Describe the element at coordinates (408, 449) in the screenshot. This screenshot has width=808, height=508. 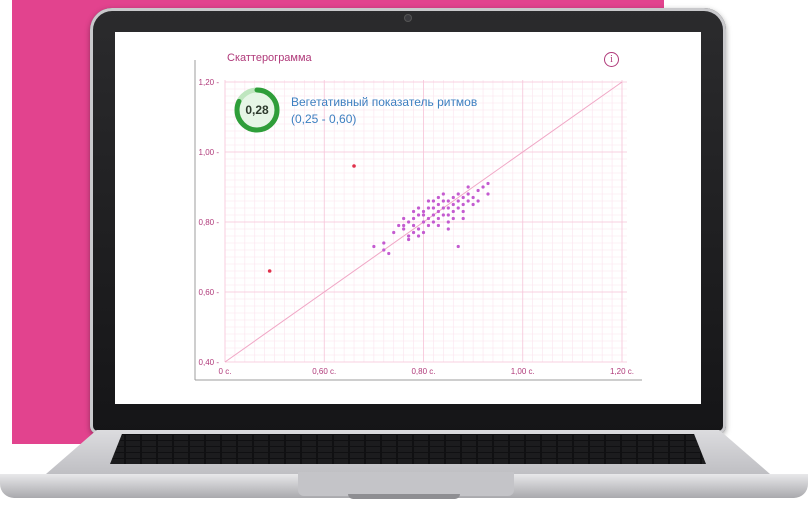
I see `keyboard` at that location.